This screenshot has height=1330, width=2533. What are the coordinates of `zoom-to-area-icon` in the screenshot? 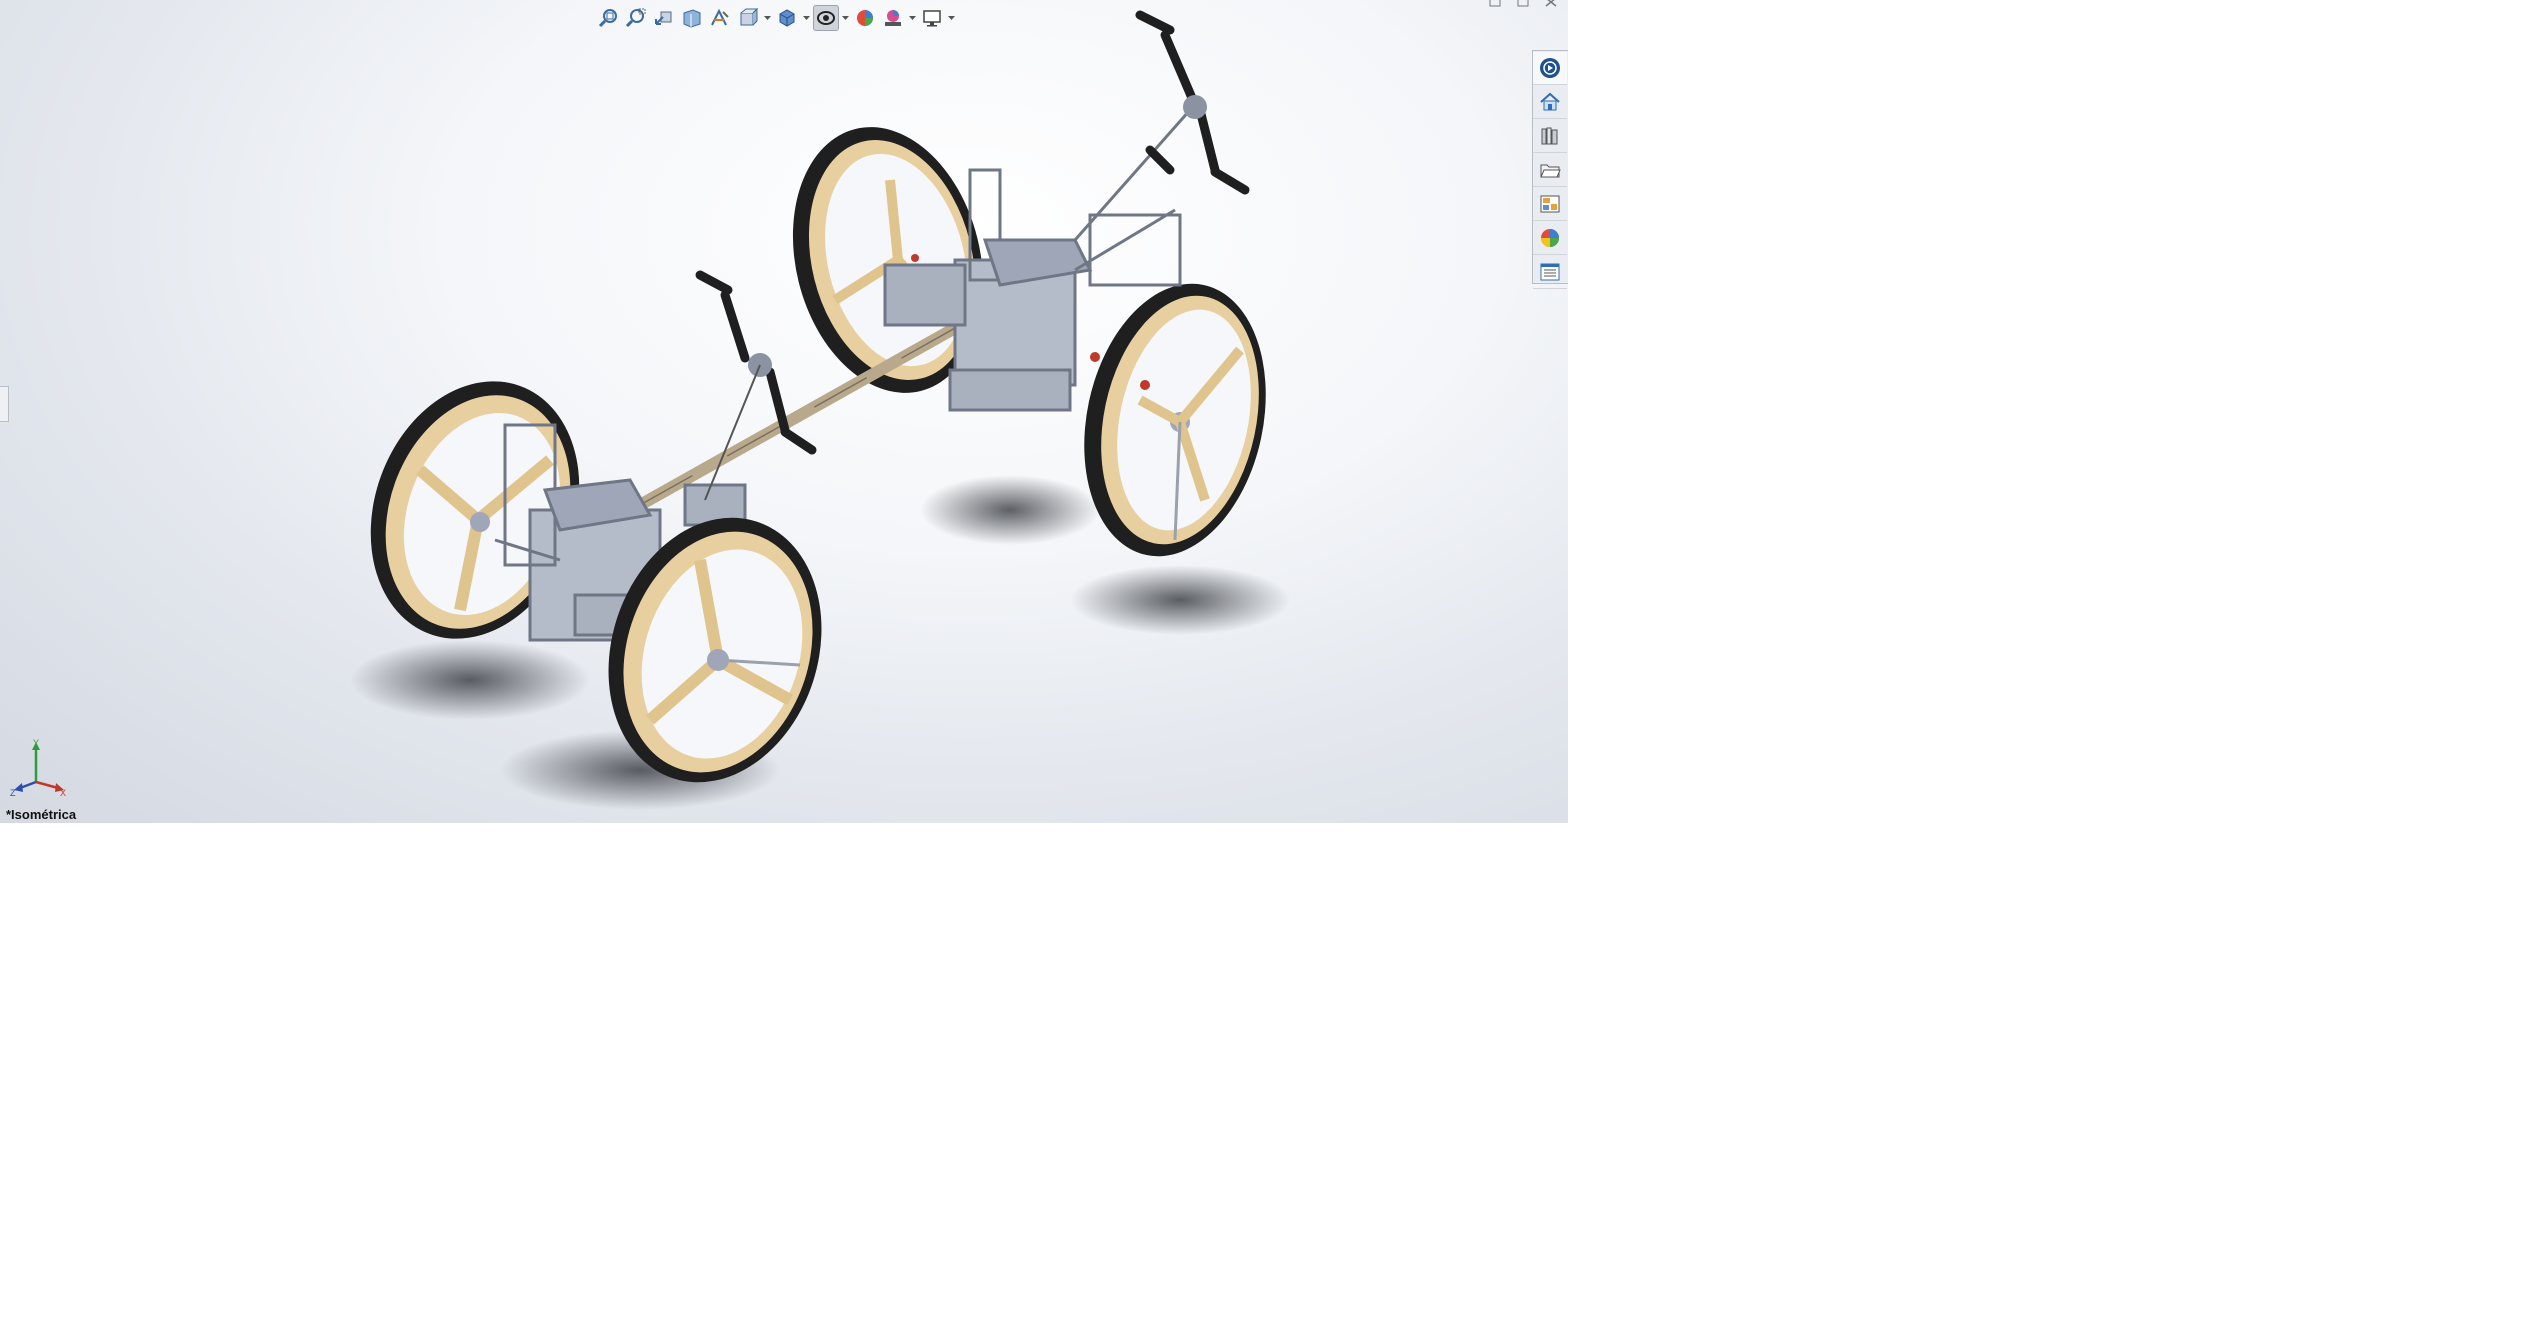 It's located at (636, 18).